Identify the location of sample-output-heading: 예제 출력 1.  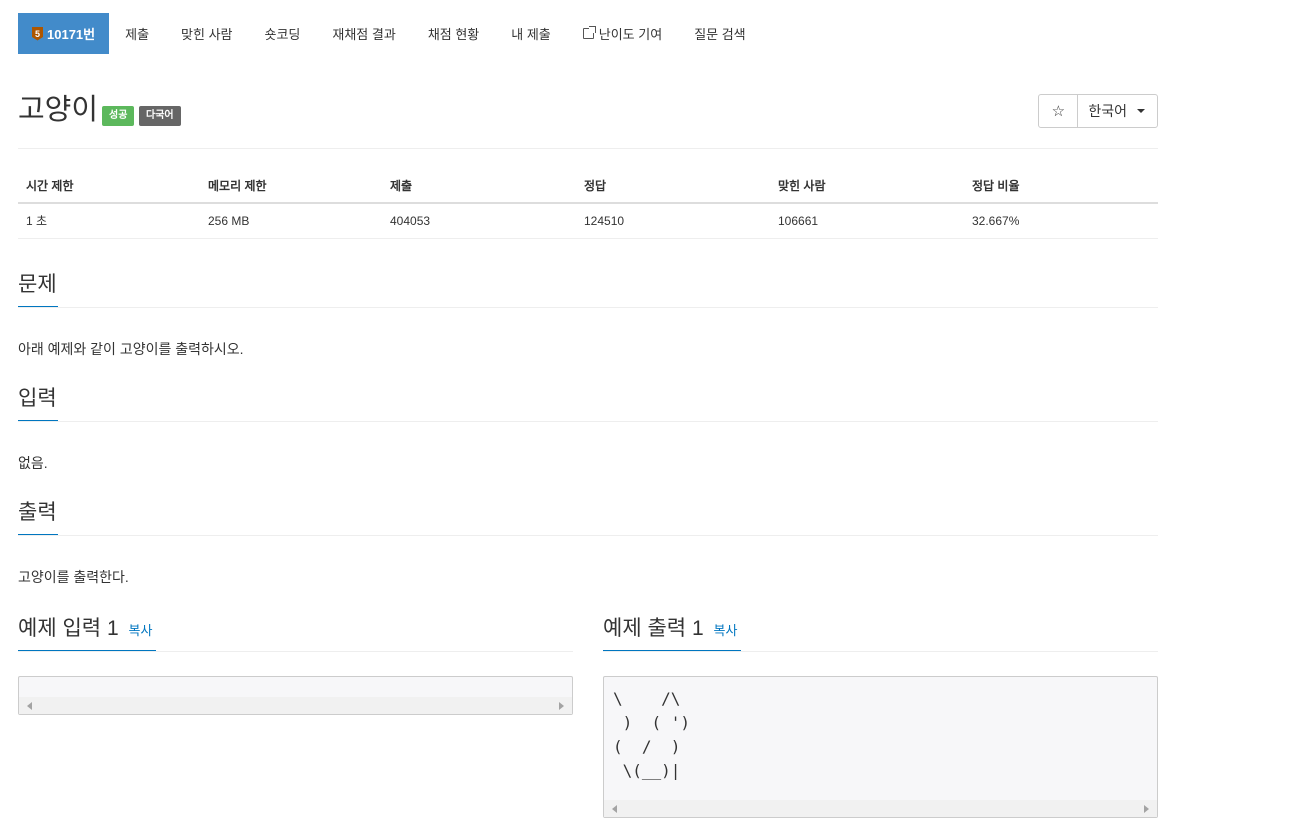
(653, 628).